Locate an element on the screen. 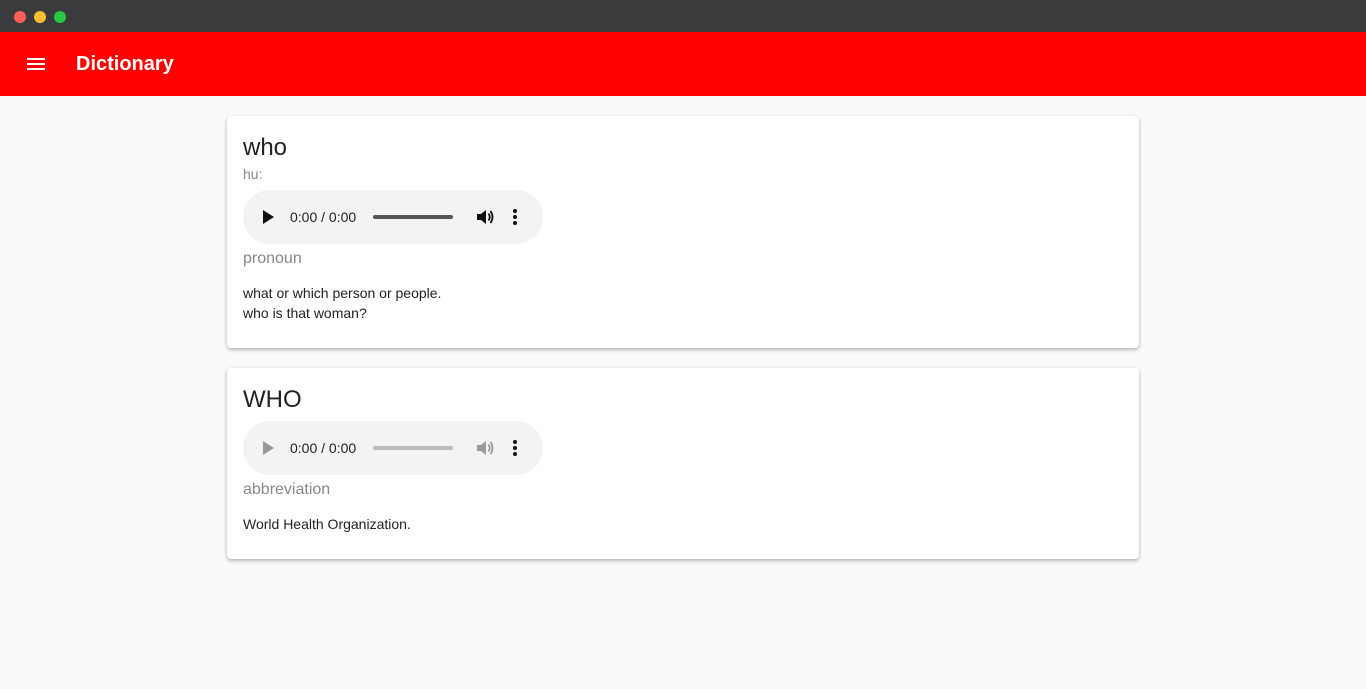 This screenshot has width=1366, height=689. menu-icon is located at coordinates (36, 64).